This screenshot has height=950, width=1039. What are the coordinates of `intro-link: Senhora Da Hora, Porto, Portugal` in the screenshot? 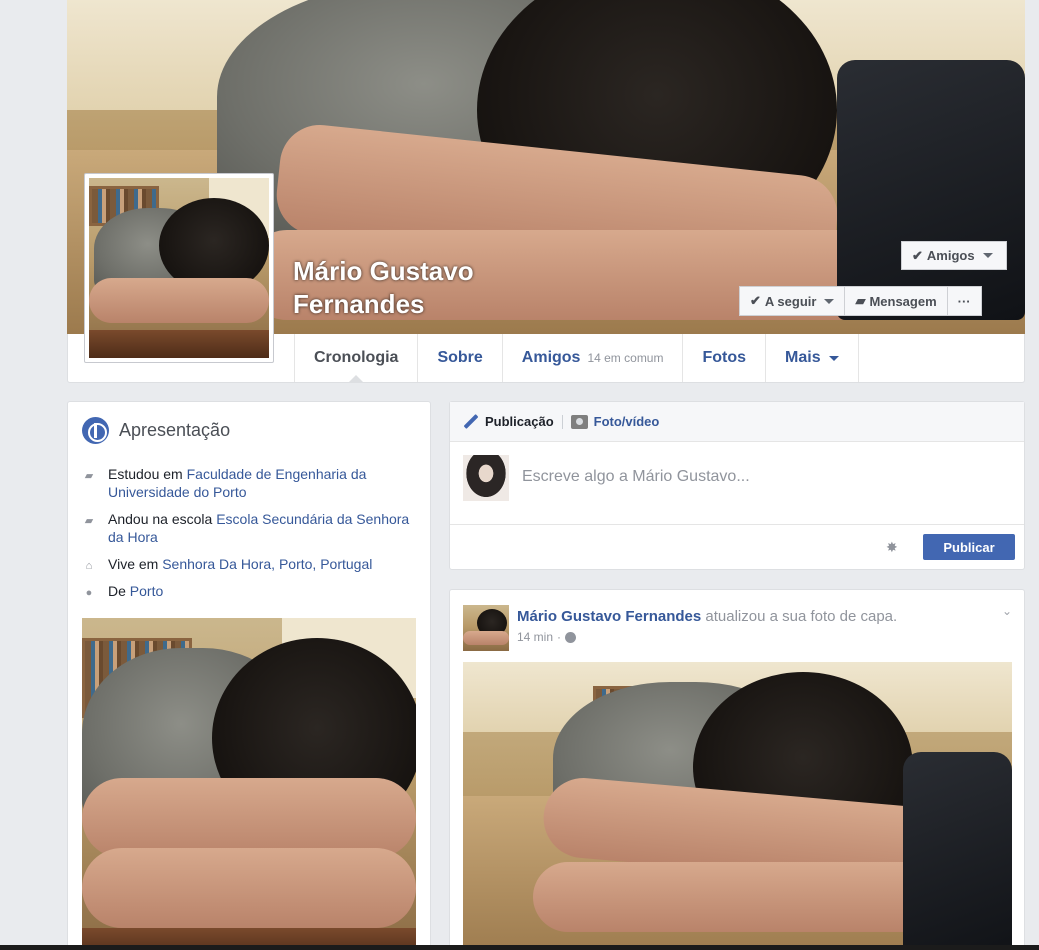 It's located at (267, 564).